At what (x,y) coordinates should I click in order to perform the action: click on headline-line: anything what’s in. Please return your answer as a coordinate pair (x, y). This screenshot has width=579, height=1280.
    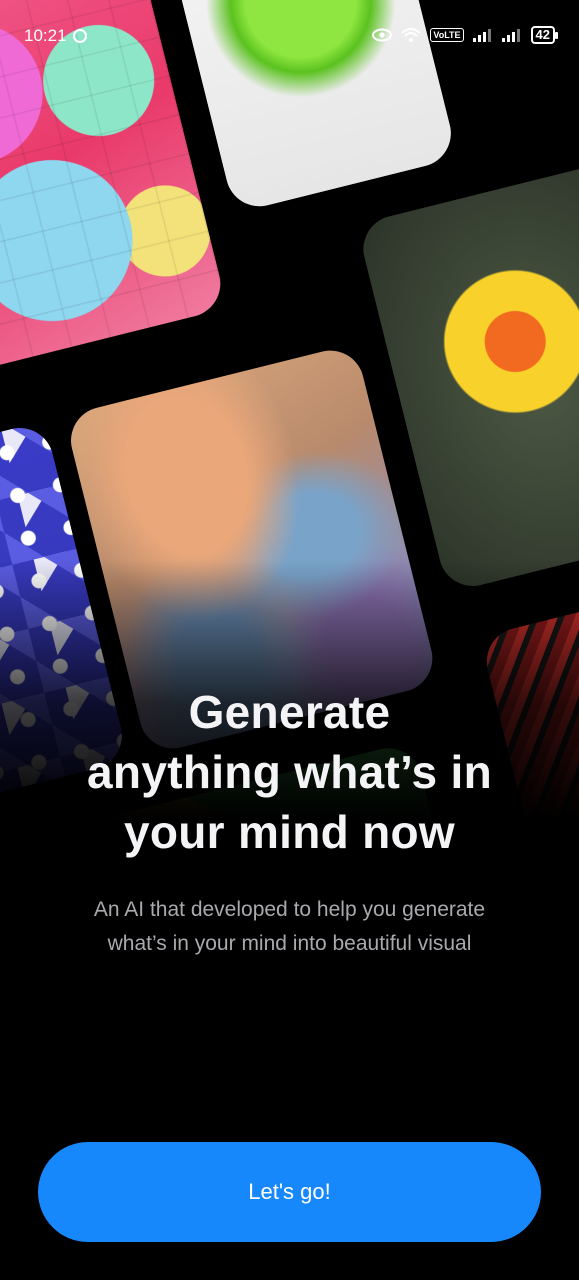
    Looking at the image, I should click on (289, 772).